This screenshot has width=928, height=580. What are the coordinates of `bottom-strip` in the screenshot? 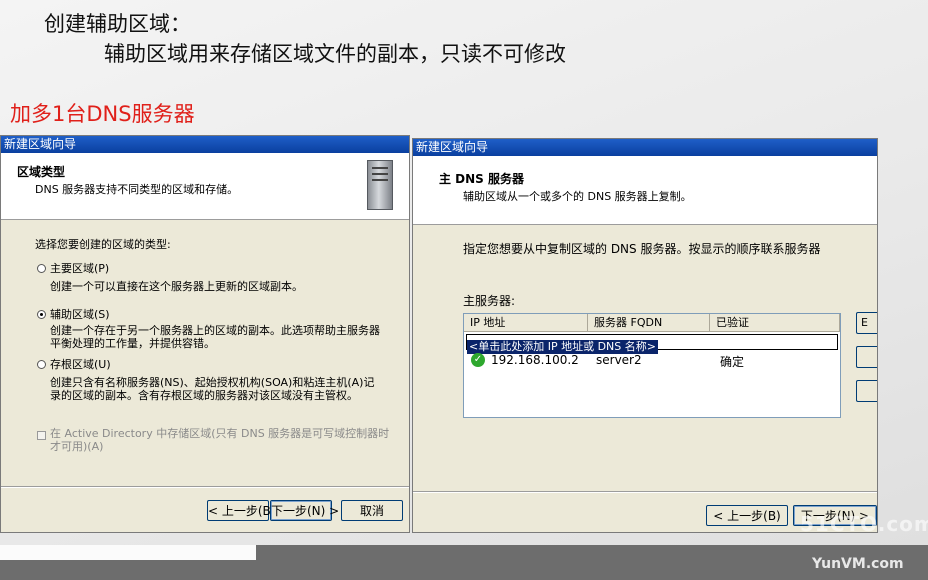 It's located at (128, 552).